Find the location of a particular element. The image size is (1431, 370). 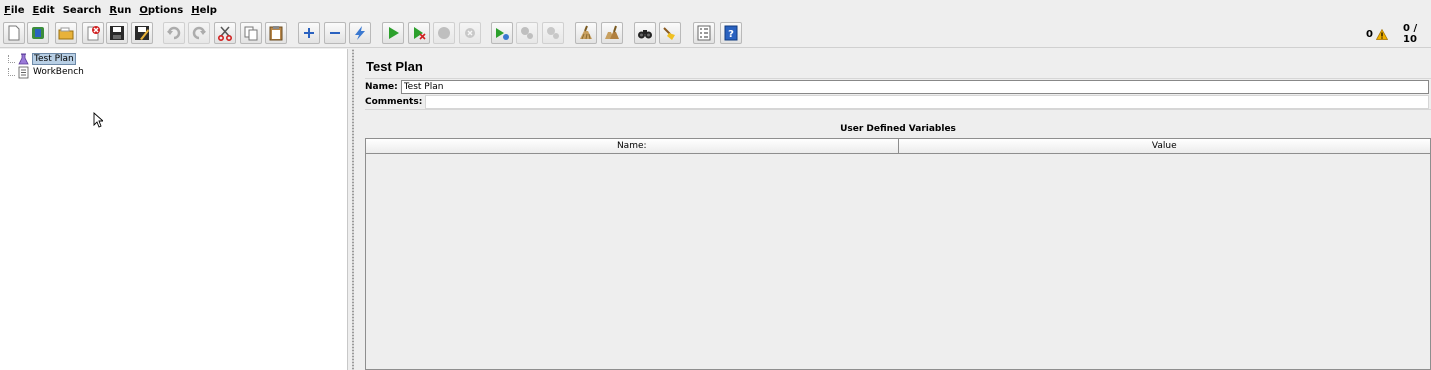

templates-icon is located at coordinates (38, 33).